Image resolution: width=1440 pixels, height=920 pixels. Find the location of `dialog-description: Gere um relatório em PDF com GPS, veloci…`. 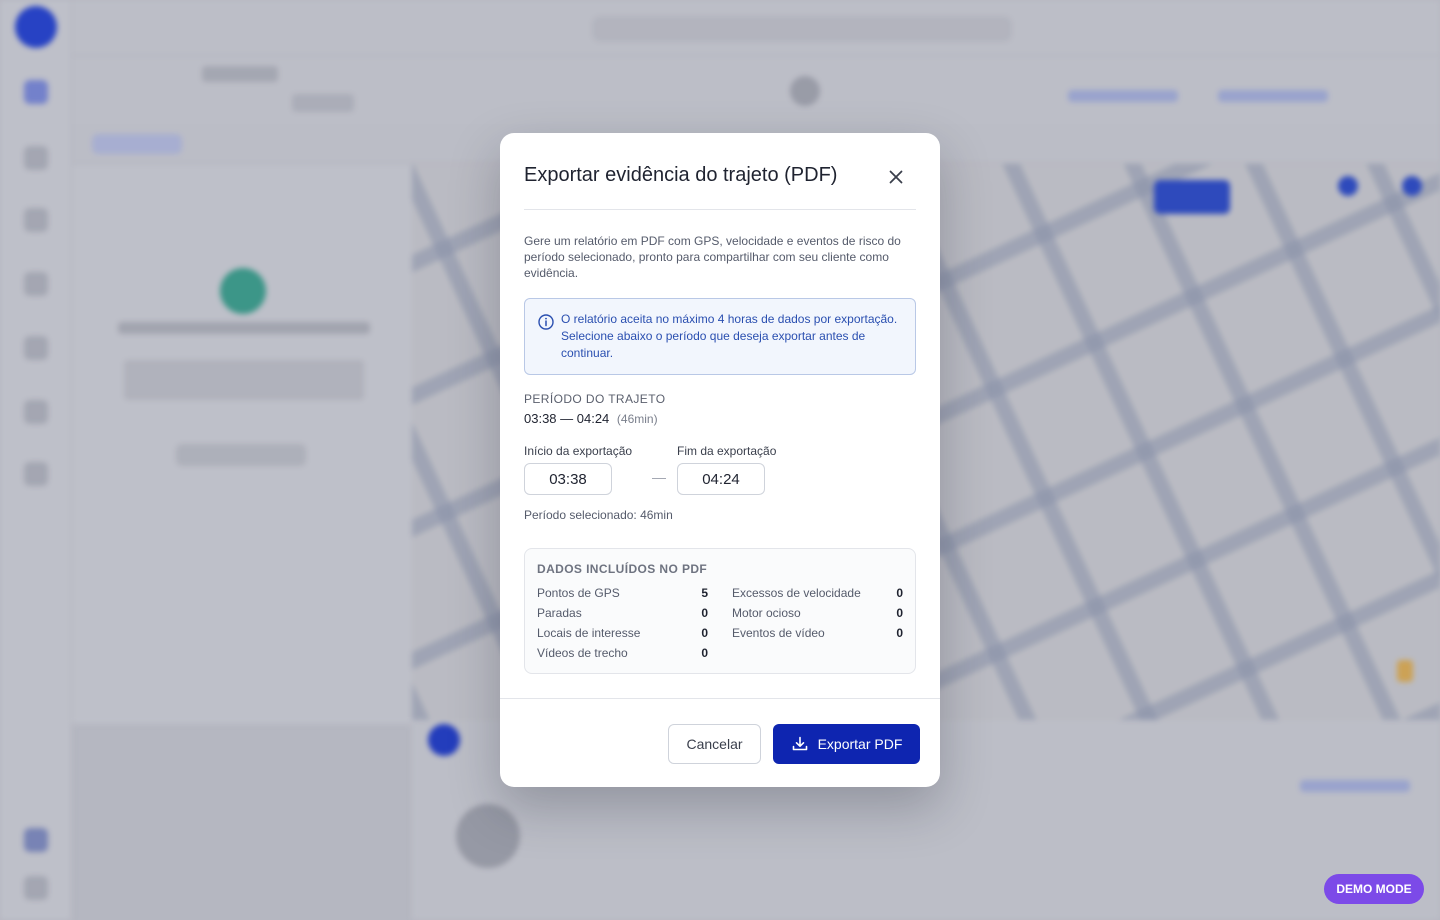

dialog-description: Gere um relatório em PDF com GPS, veloci… is located at coordinates (712, 257).